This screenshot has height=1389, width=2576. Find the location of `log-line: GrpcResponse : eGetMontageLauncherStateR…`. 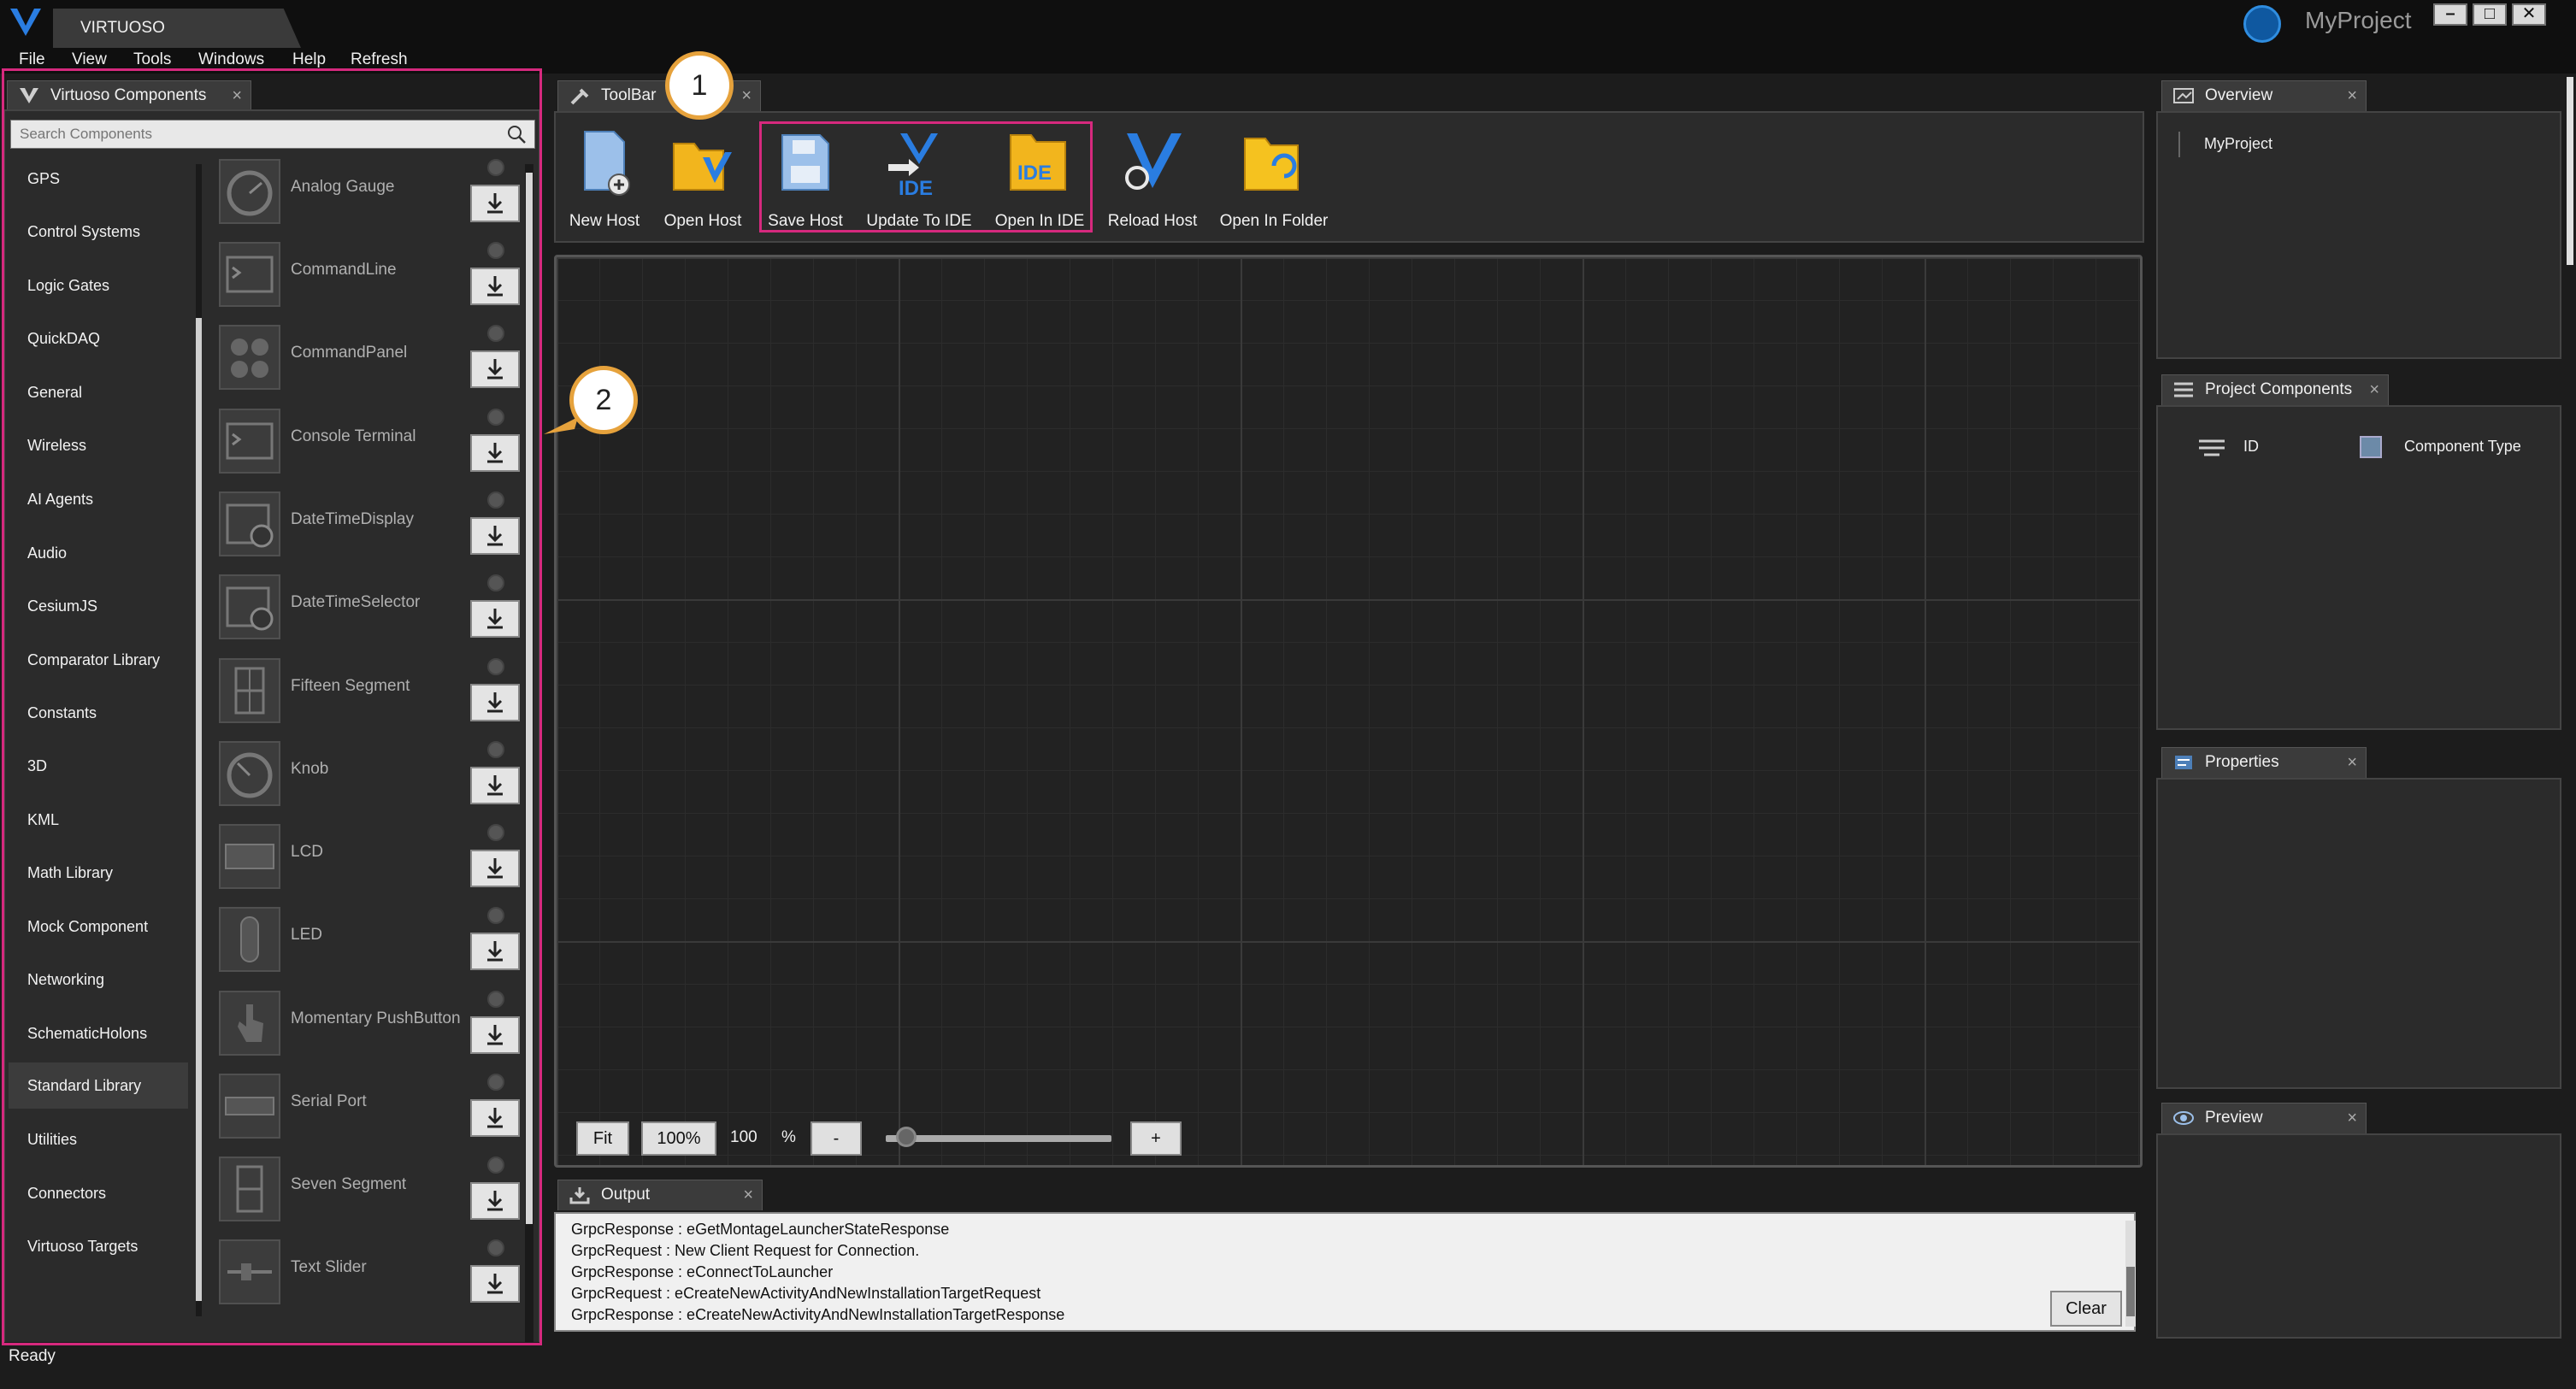

log-line: GrpcResponse : eGetMontageLauncherStateR… is located at coordinates (760, 1229).